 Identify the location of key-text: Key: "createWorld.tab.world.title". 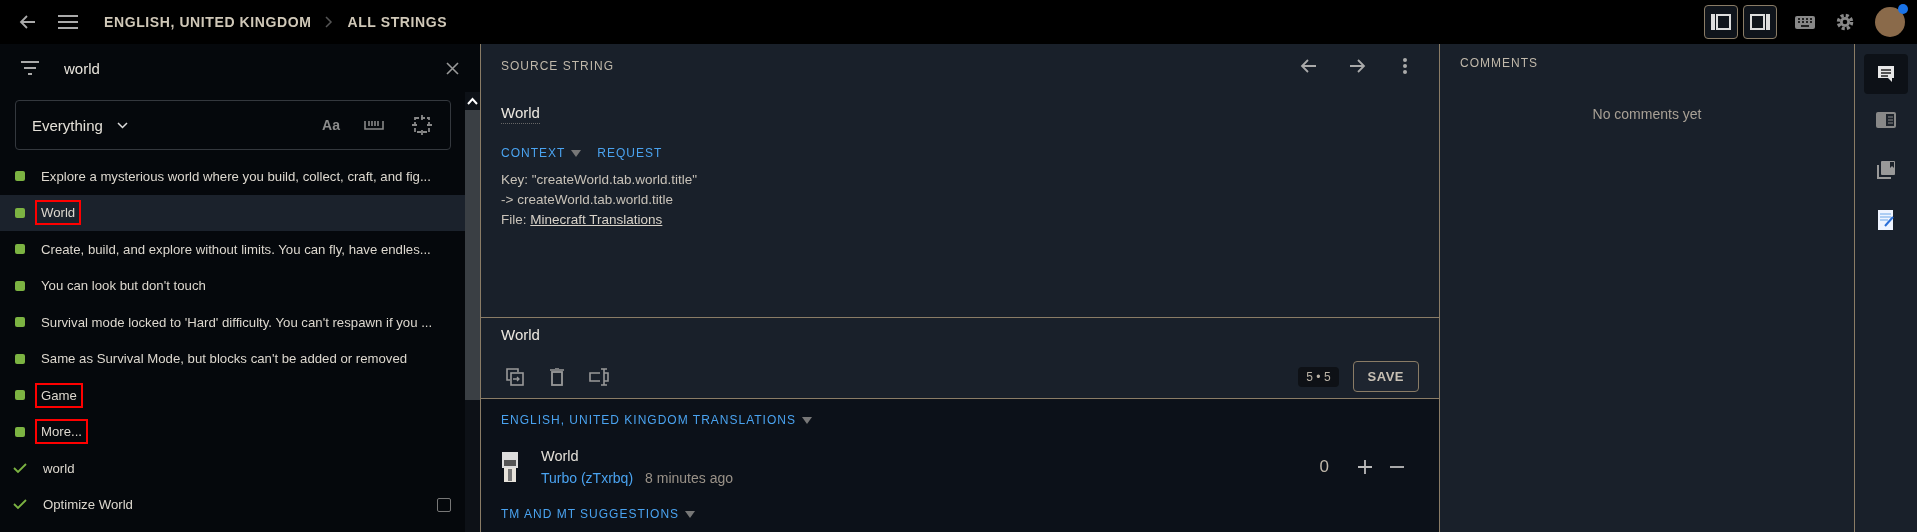
(600, 180).